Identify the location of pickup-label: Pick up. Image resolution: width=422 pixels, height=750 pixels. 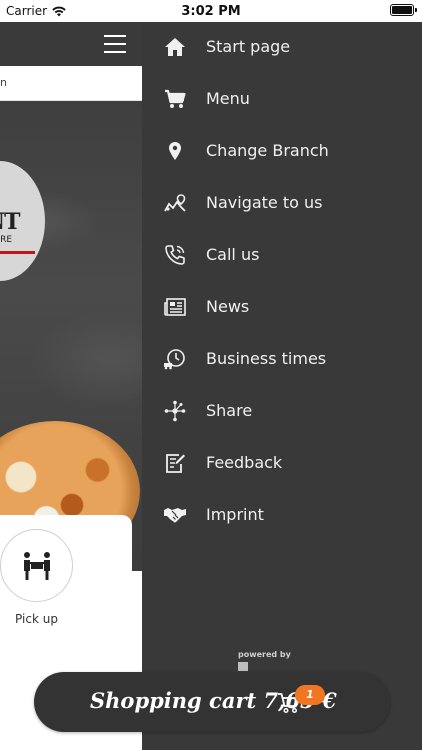
(36, 619).